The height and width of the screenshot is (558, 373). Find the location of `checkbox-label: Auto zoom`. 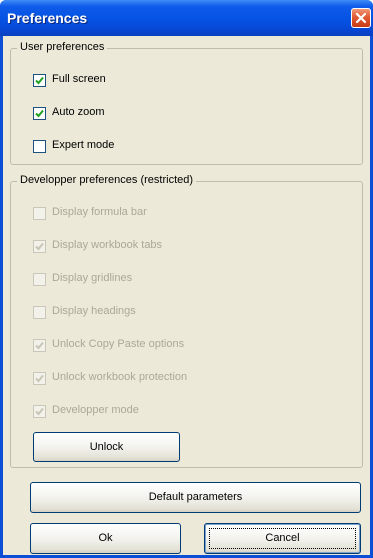

checkbox-label: Auto zoom is located at coordinates (78, 112).